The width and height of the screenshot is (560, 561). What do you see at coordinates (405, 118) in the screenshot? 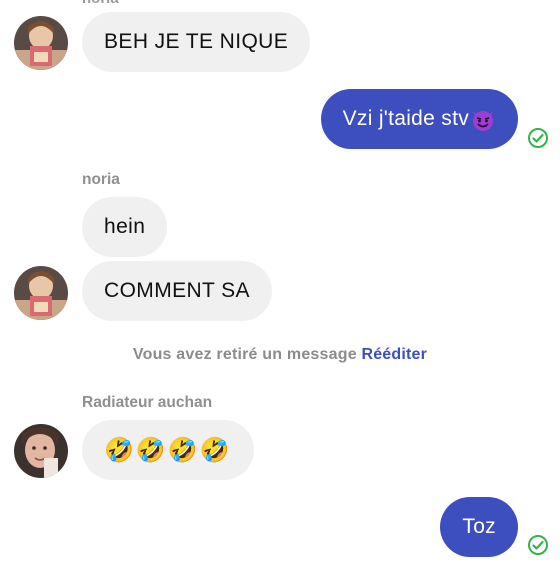
I see `message-text: Vzi j'taide stv` at bounding box center [405, 118].